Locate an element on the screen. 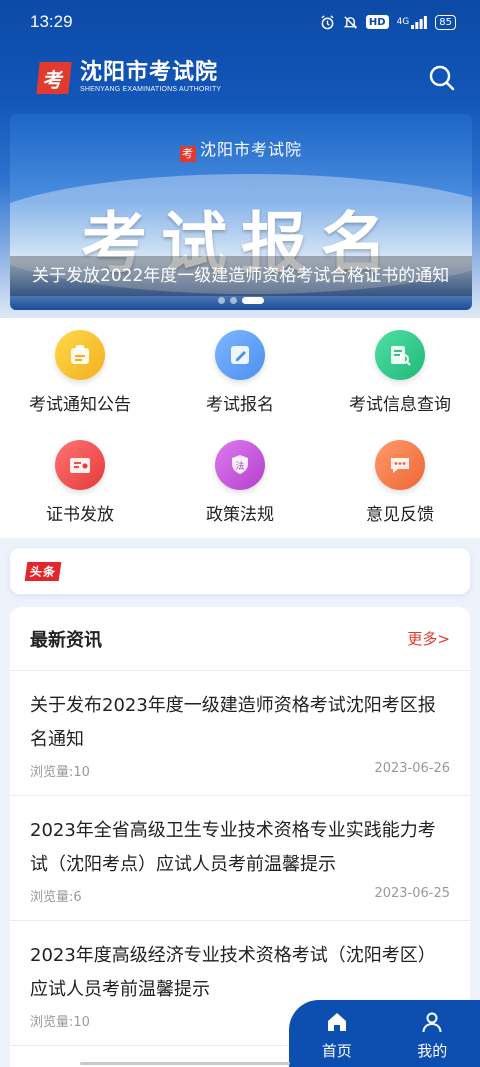  brand: 沈阳市考试院 SHENYANG EXAMINATIONS AUTHORITY is located at coordinates (150, 78).